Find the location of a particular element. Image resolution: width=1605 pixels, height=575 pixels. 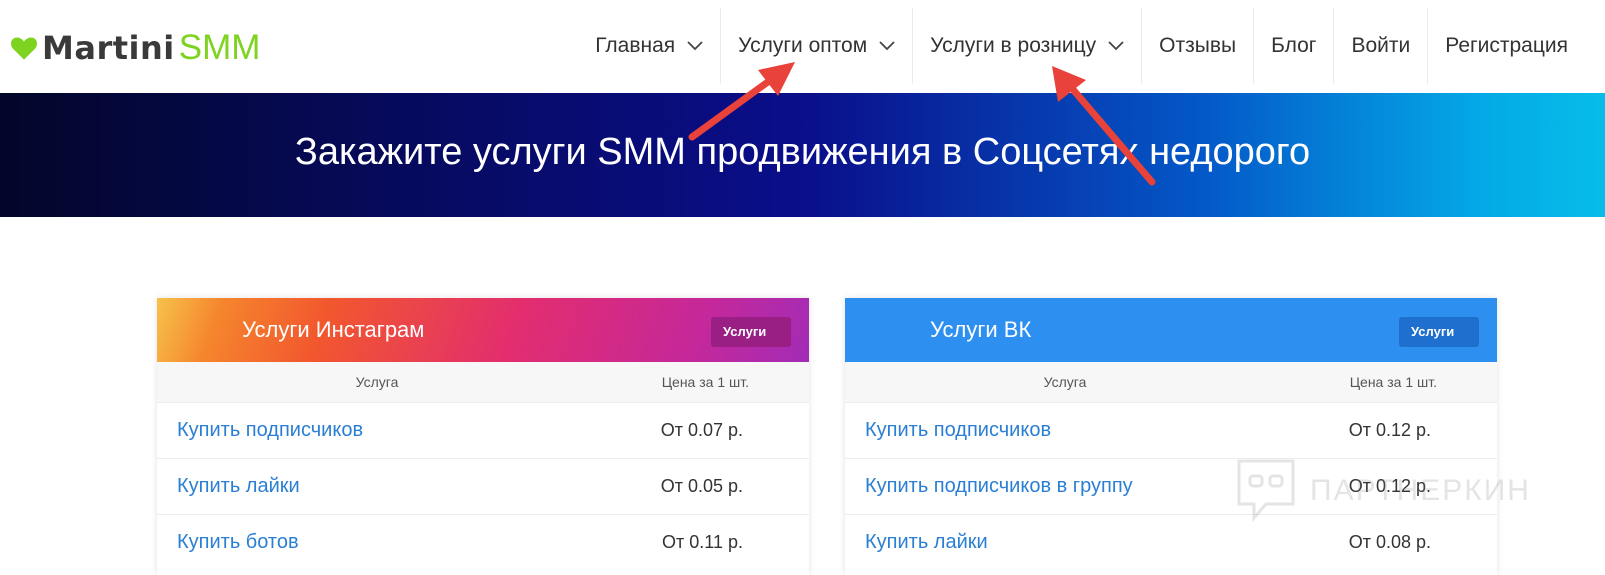

service-link: Купить подписчиков в группу is located at coordinates (999, 486).